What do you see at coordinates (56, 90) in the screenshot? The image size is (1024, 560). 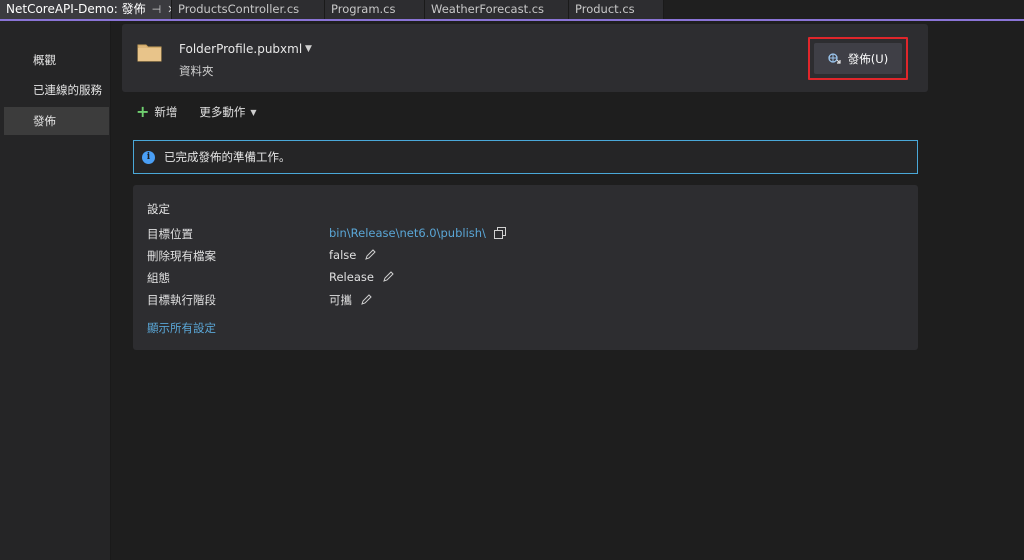 I see `nav-item-connected-services: 已連線的服務` at bounding box center [56, 90].